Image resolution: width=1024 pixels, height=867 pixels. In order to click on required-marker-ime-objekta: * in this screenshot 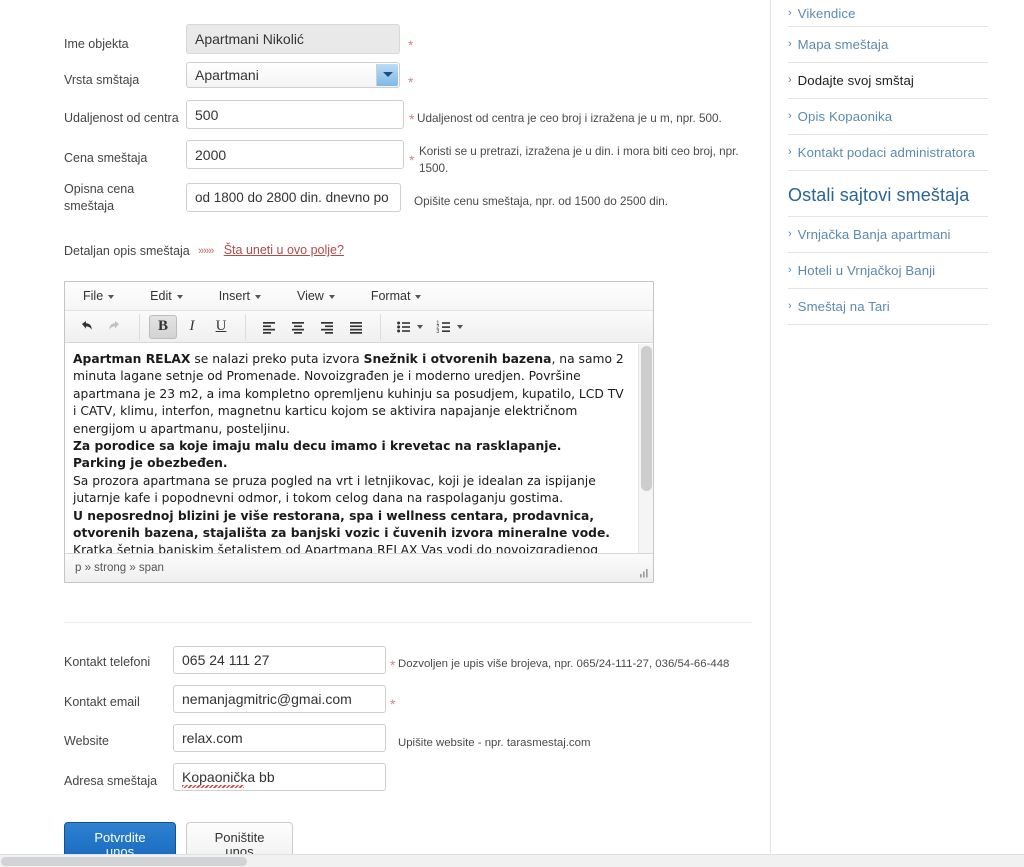, I will do `click(411, 45)`.